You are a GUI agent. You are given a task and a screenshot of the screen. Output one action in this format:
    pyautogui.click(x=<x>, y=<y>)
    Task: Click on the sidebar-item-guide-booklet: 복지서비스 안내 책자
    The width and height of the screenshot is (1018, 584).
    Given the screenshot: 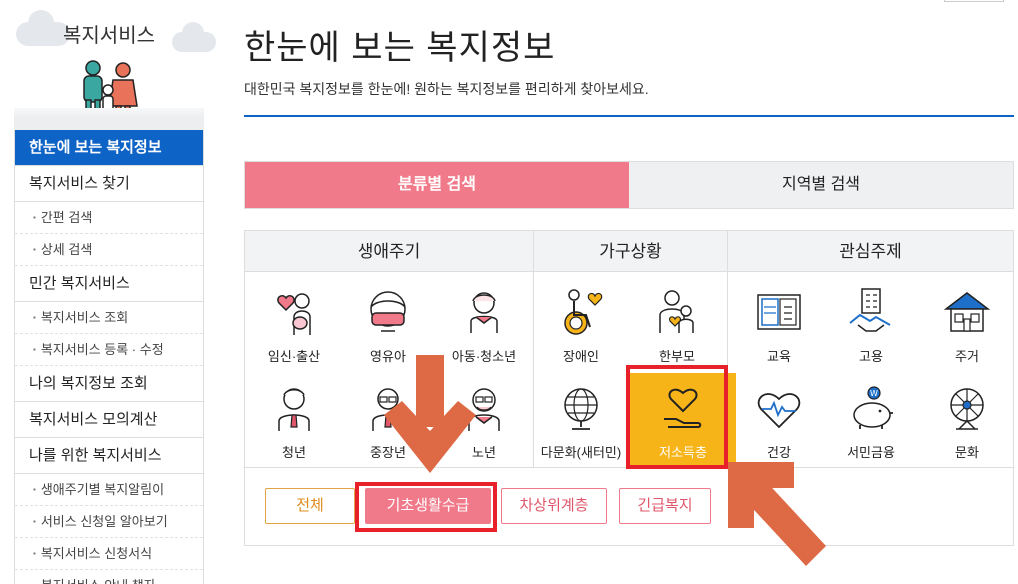 What is the action you would take?
    pyautogui.click(x=109, y=577)
    